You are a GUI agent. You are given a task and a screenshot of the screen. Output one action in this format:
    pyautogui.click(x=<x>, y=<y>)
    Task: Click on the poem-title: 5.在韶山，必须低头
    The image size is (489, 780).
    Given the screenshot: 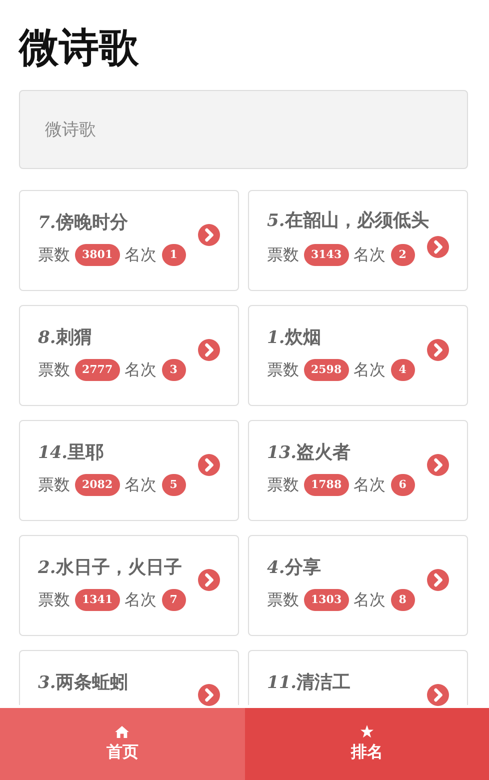 What is the action you would take?
    pyautogui.click(x=348, y=220)
    